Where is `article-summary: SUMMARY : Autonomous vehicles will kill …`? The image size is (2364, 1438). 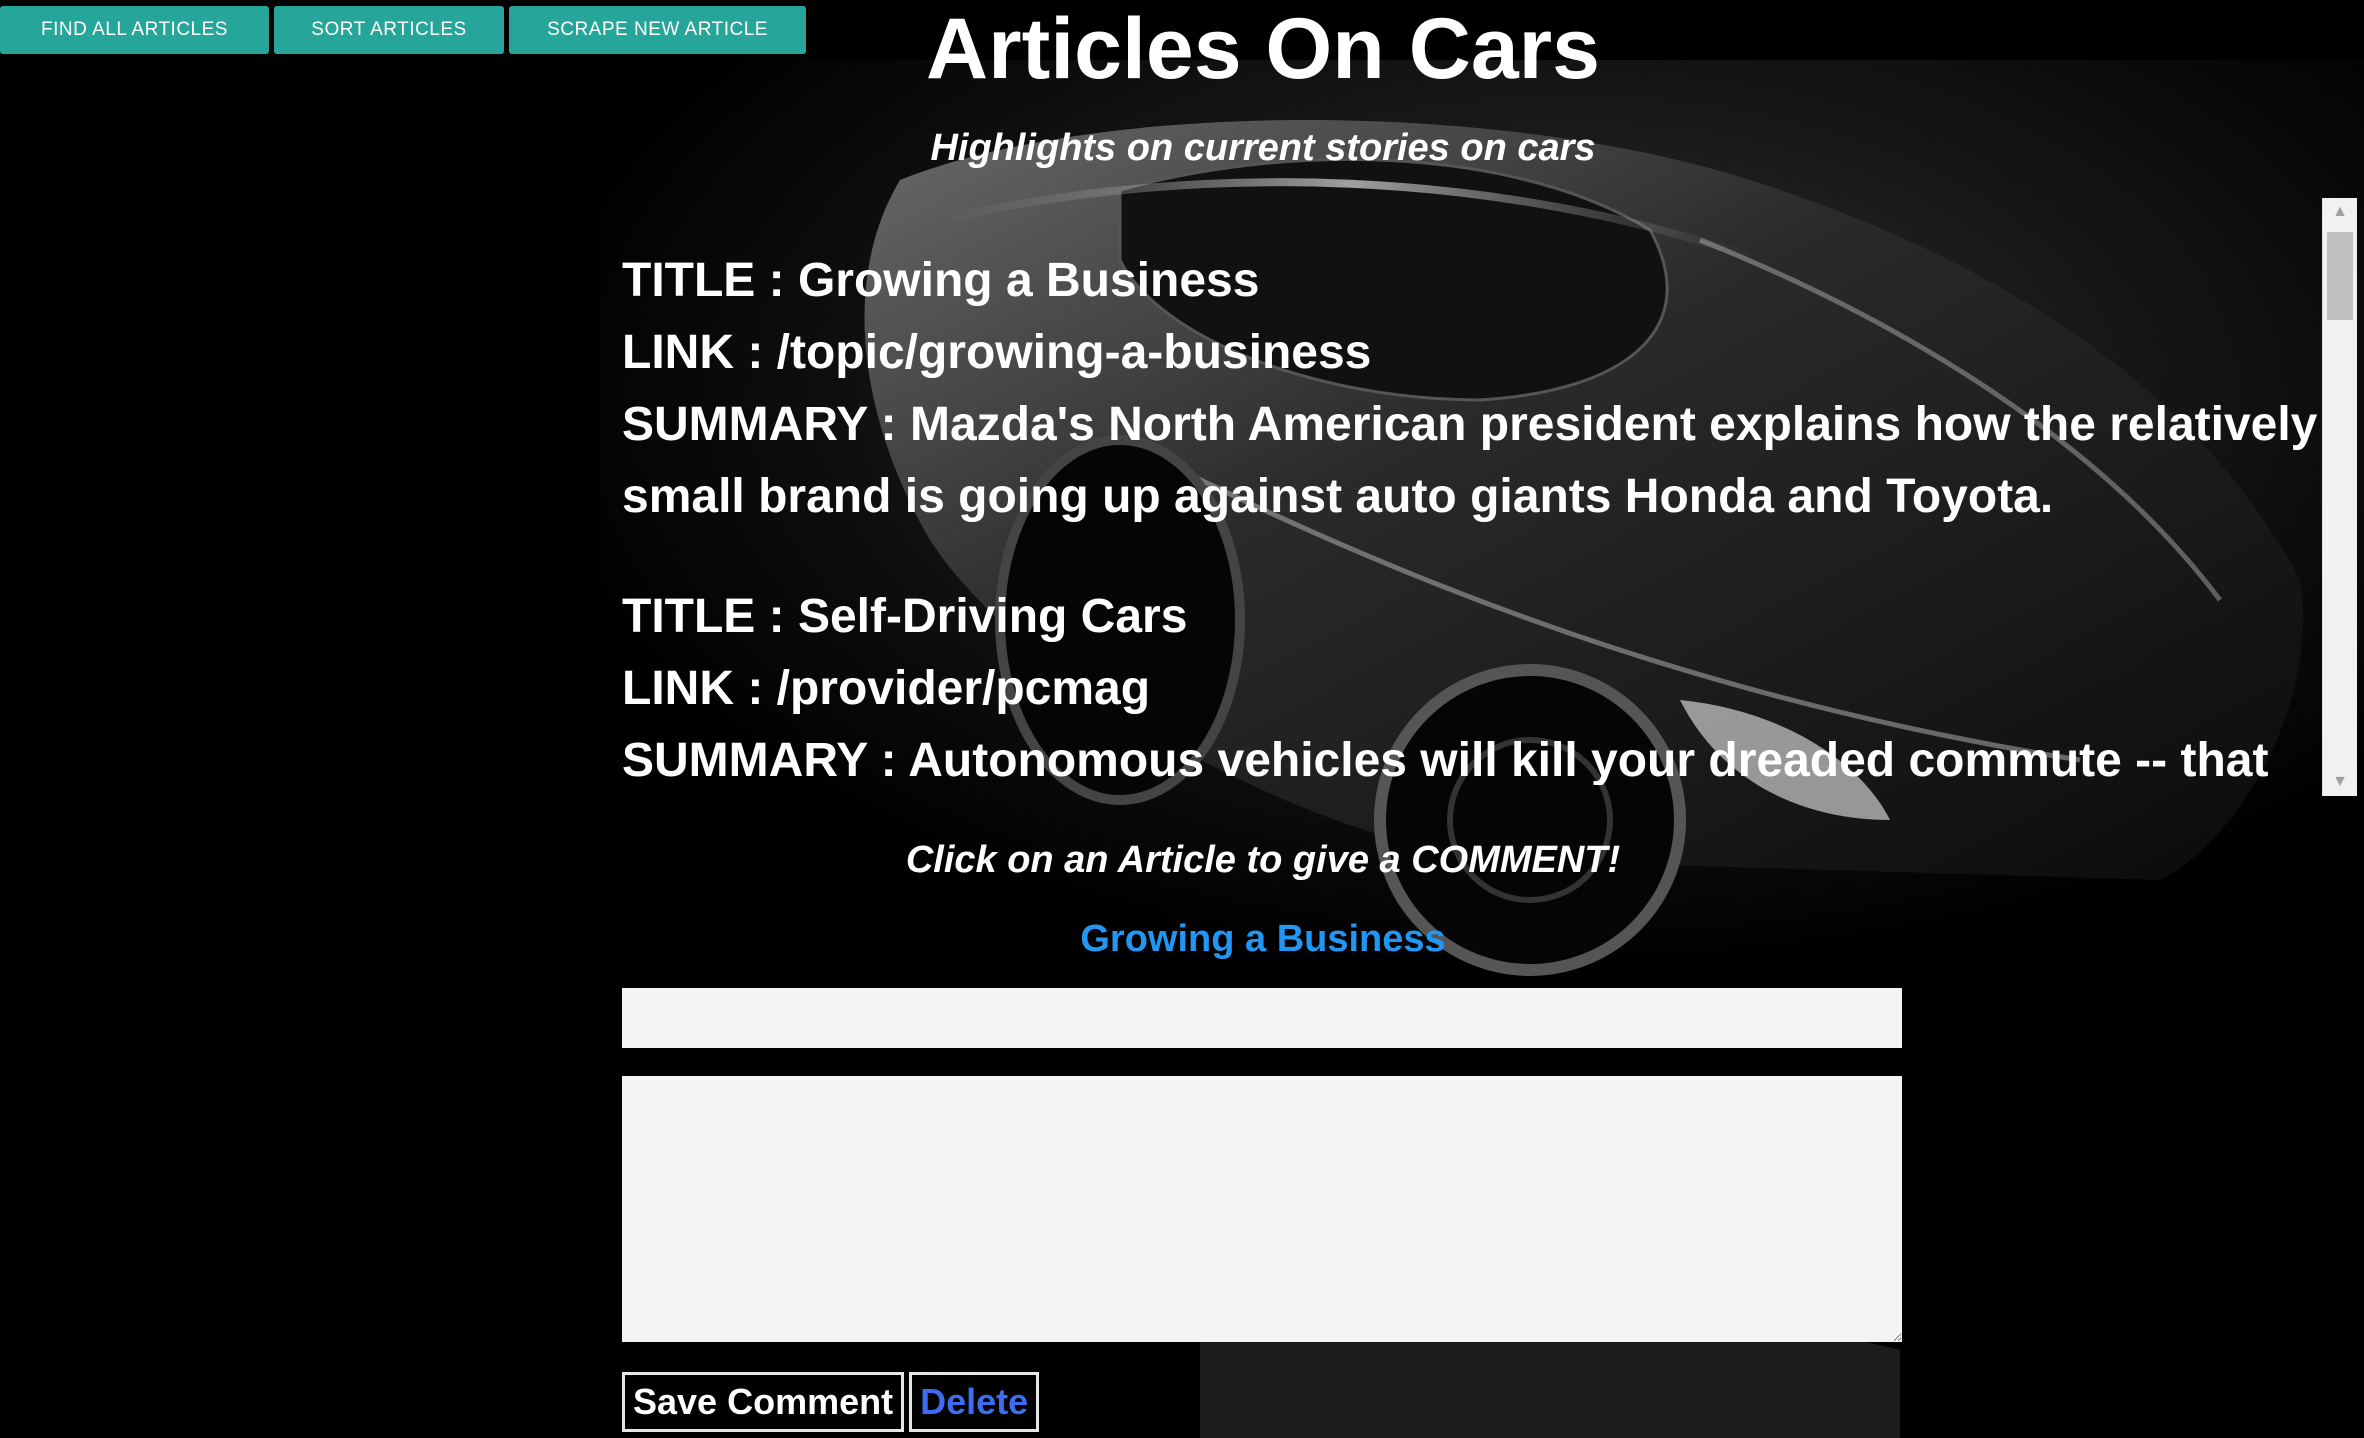
article-summary: SUMMARY : Autonomous vehicles will kill … is located at coordinates (1445, 759).